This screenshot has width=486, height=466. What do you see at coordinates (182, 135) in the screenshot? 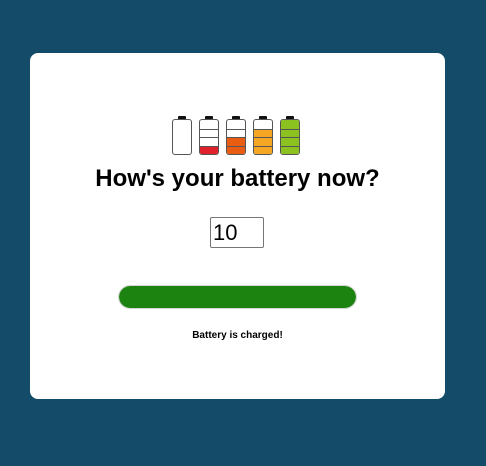
I see `battery-empty-icon` at bounding box center [182, 135].